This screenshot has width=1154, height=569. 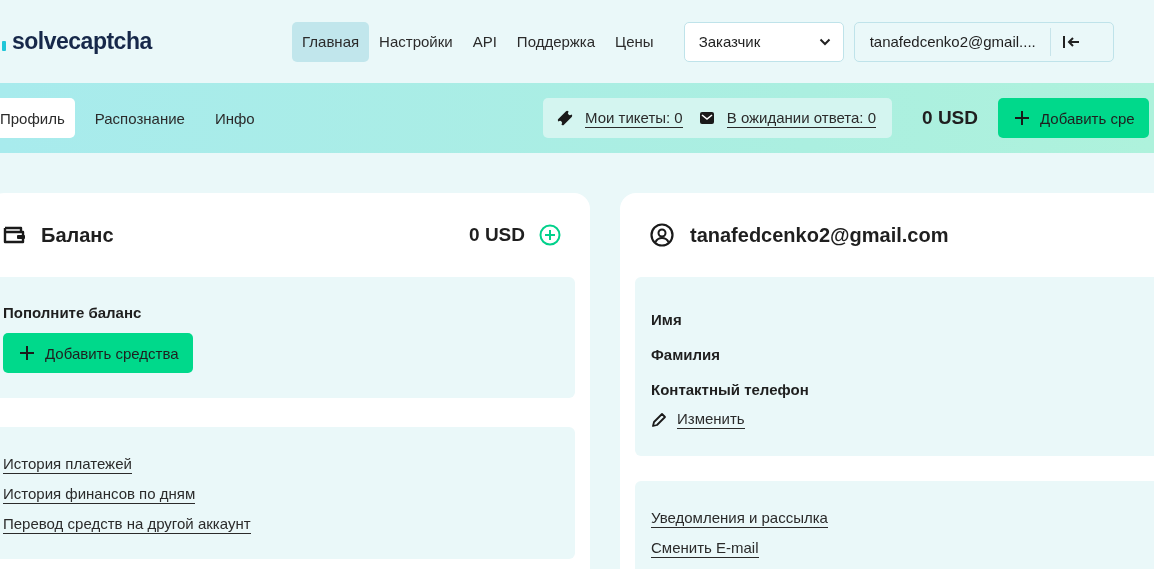 I want to click on settings-link: Уведомления и рассылка, so click(x=739, y=518).